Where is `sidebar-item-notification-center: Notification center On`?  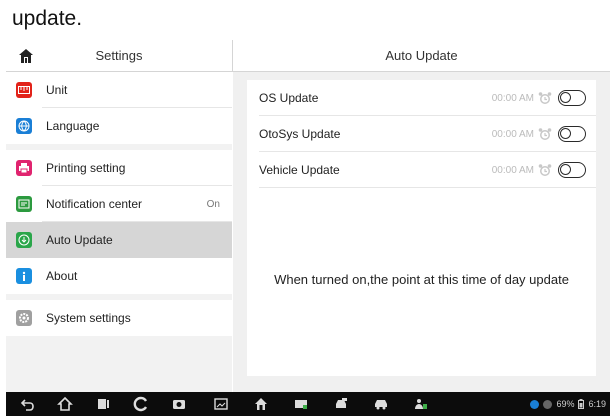
sidebar-item-notification-center: Notification center On is located at coordinates (119, 204).